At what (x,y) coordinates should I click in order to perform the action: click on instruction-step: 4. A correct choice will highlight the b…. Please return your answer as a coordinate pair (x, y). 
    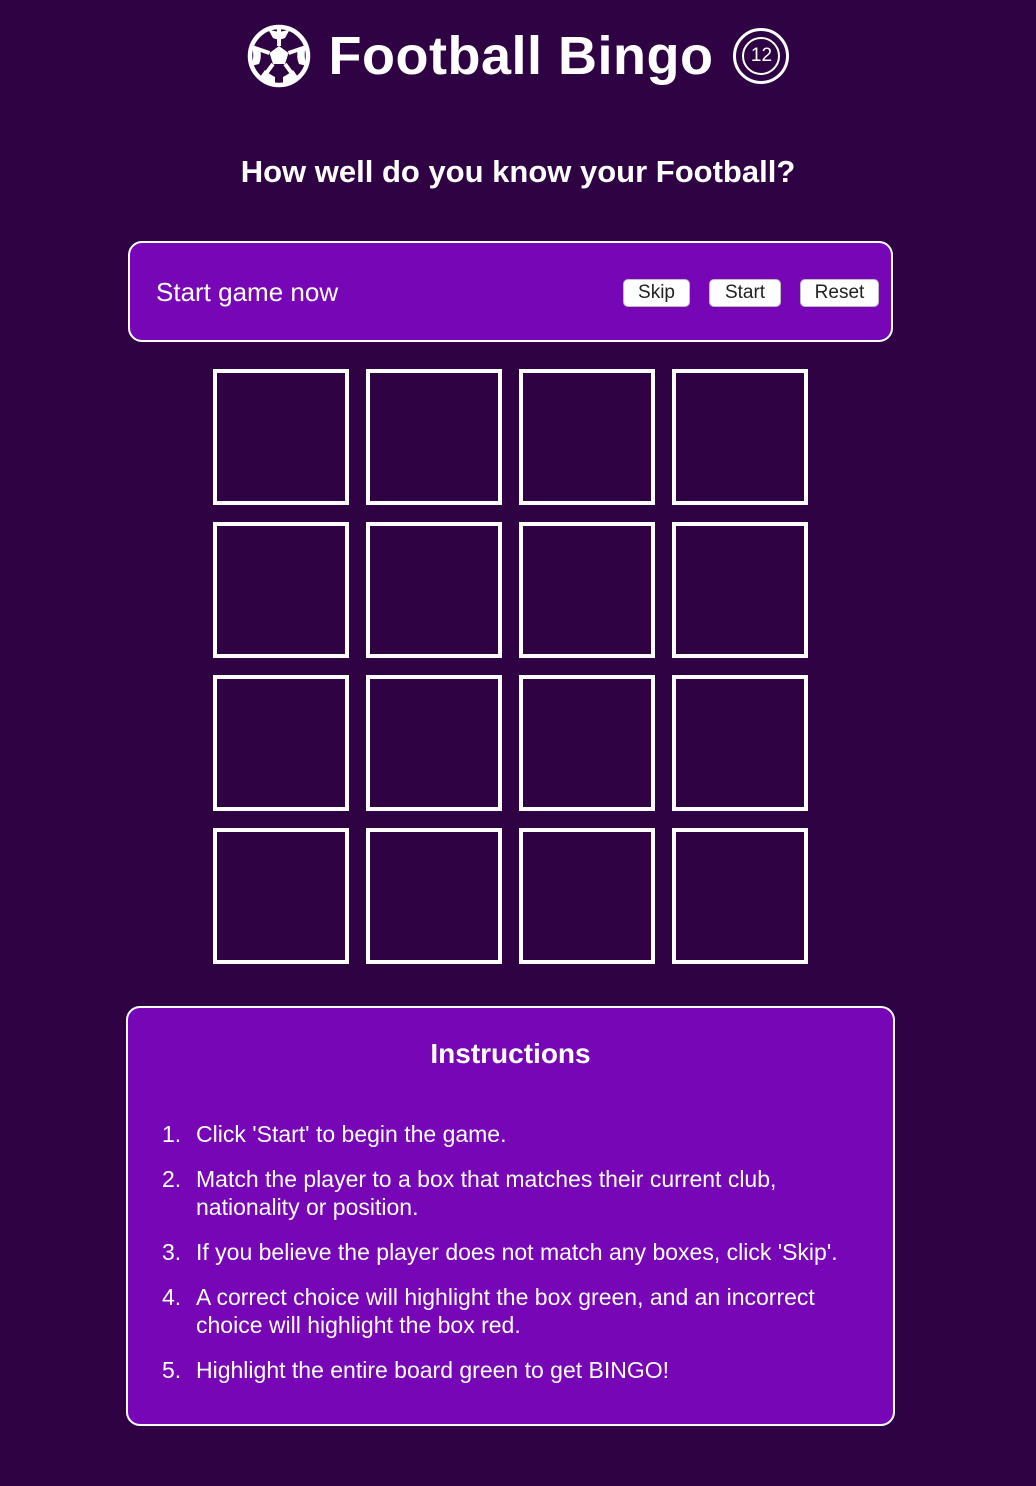
    Looking at the image, I should click on (510, 1311).